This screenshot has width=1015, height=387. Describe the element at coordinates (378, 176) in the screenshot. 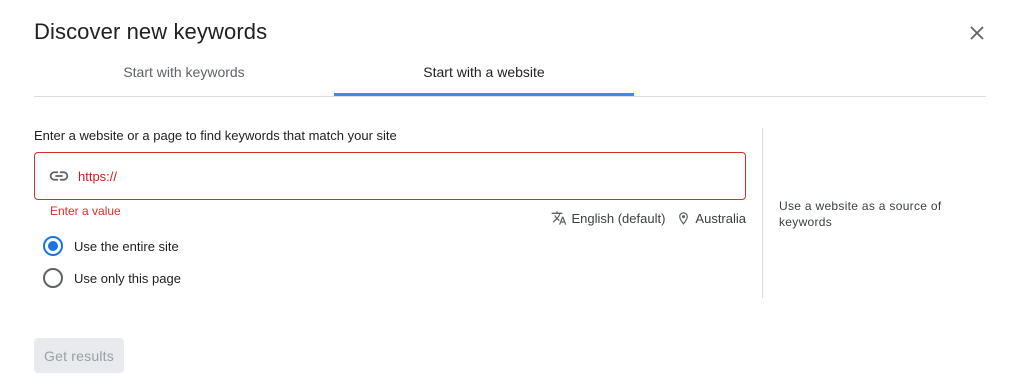

I see `website-url-input` at that location.